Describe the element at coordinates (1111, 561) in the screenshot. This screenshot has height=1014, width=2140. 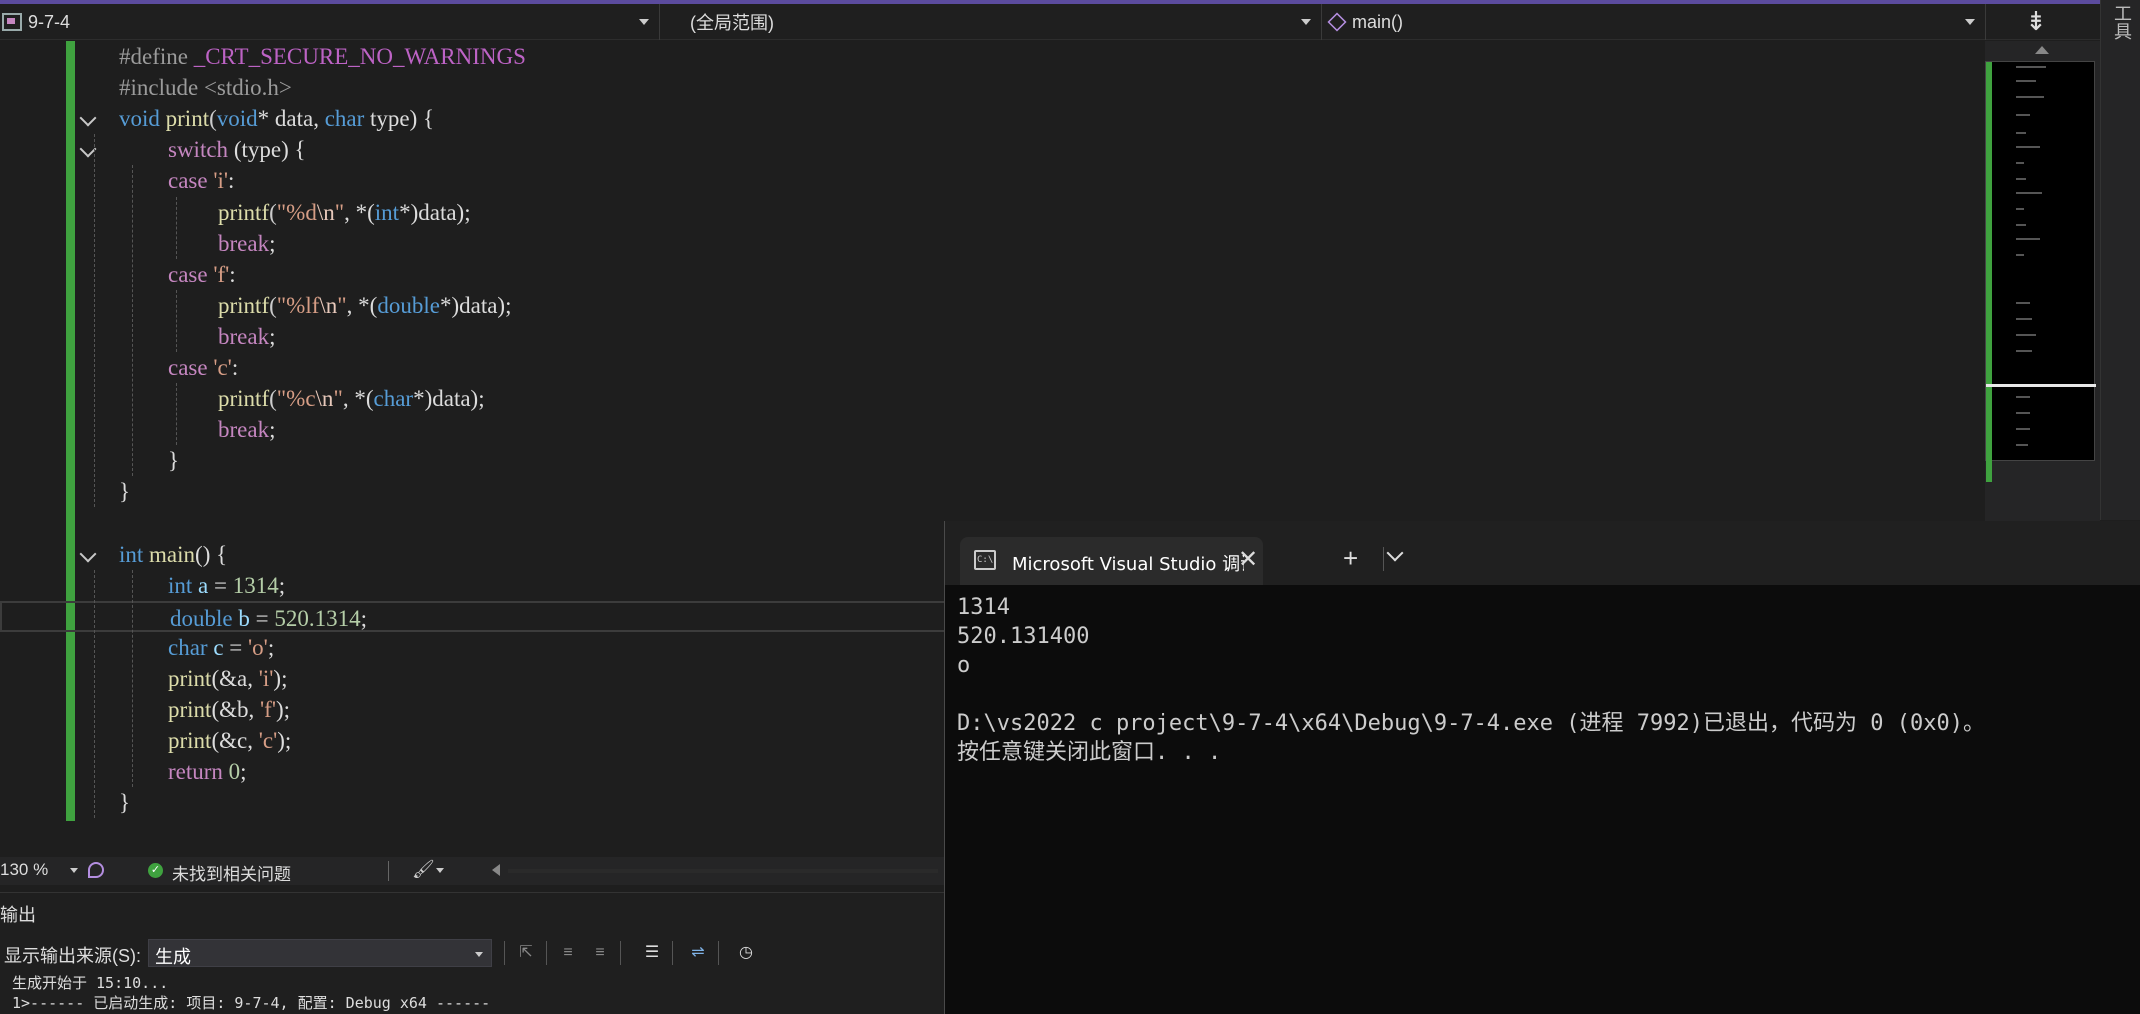
I see `console-tab: C:\ Microsoft Visual Studio 调试控制台 ✕` at that location.